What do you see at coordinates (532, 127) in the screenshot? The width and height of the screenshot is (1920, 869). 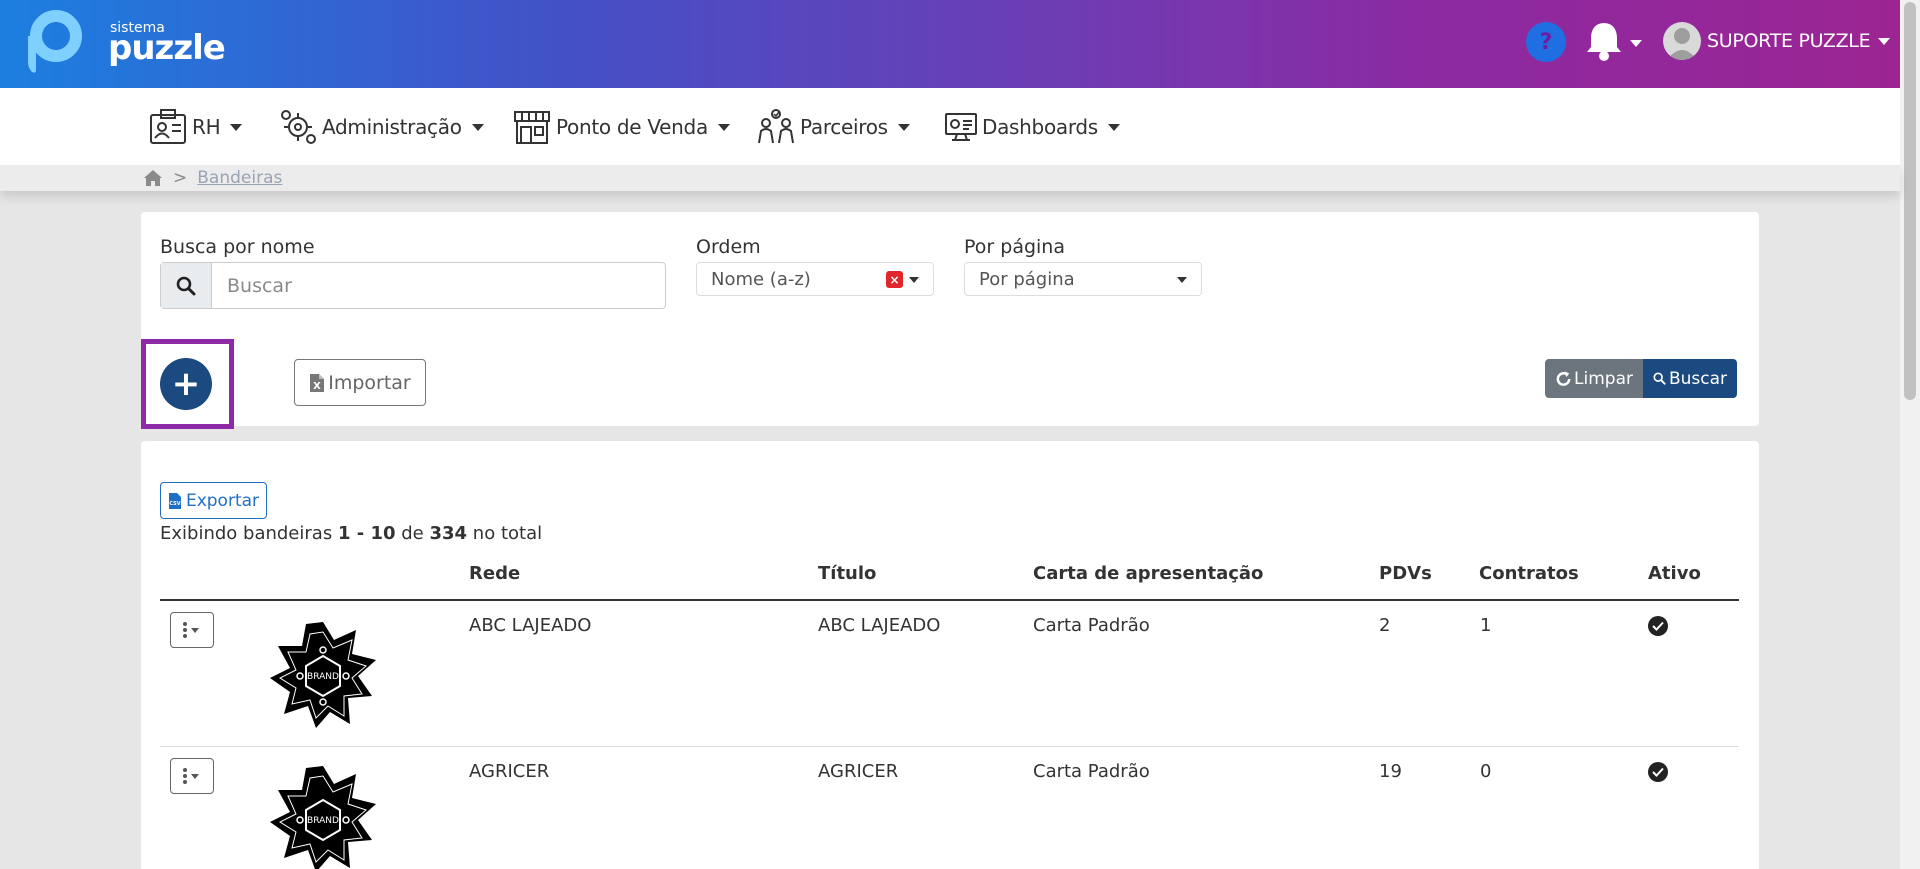 I see `store-icon` at bounding box center [532, 127].